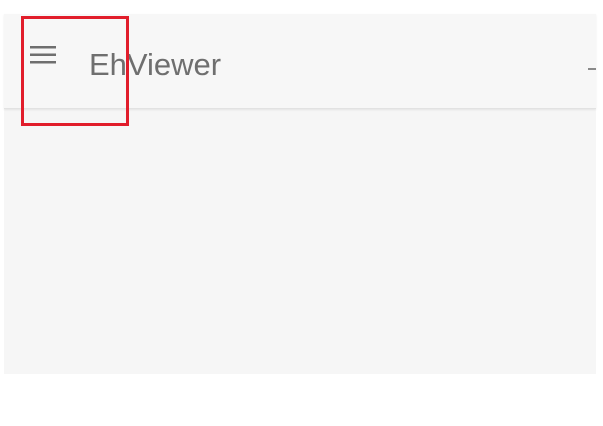  I want to click on more-icon-mark, so click(592, 69).